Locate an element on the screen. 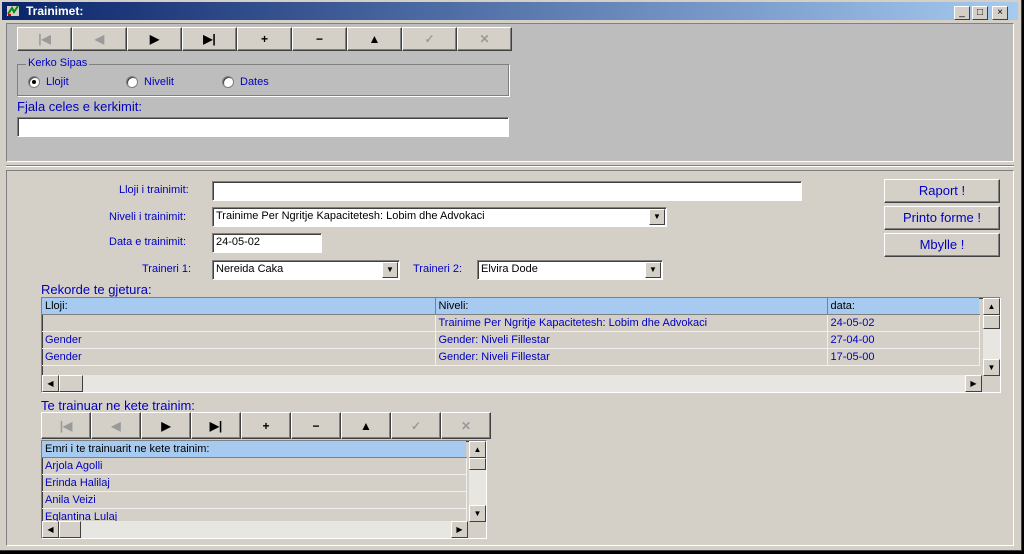 The width and height of the screenshot is (1024, 554). column-header-date: data: is located at coordinates (903, 306).